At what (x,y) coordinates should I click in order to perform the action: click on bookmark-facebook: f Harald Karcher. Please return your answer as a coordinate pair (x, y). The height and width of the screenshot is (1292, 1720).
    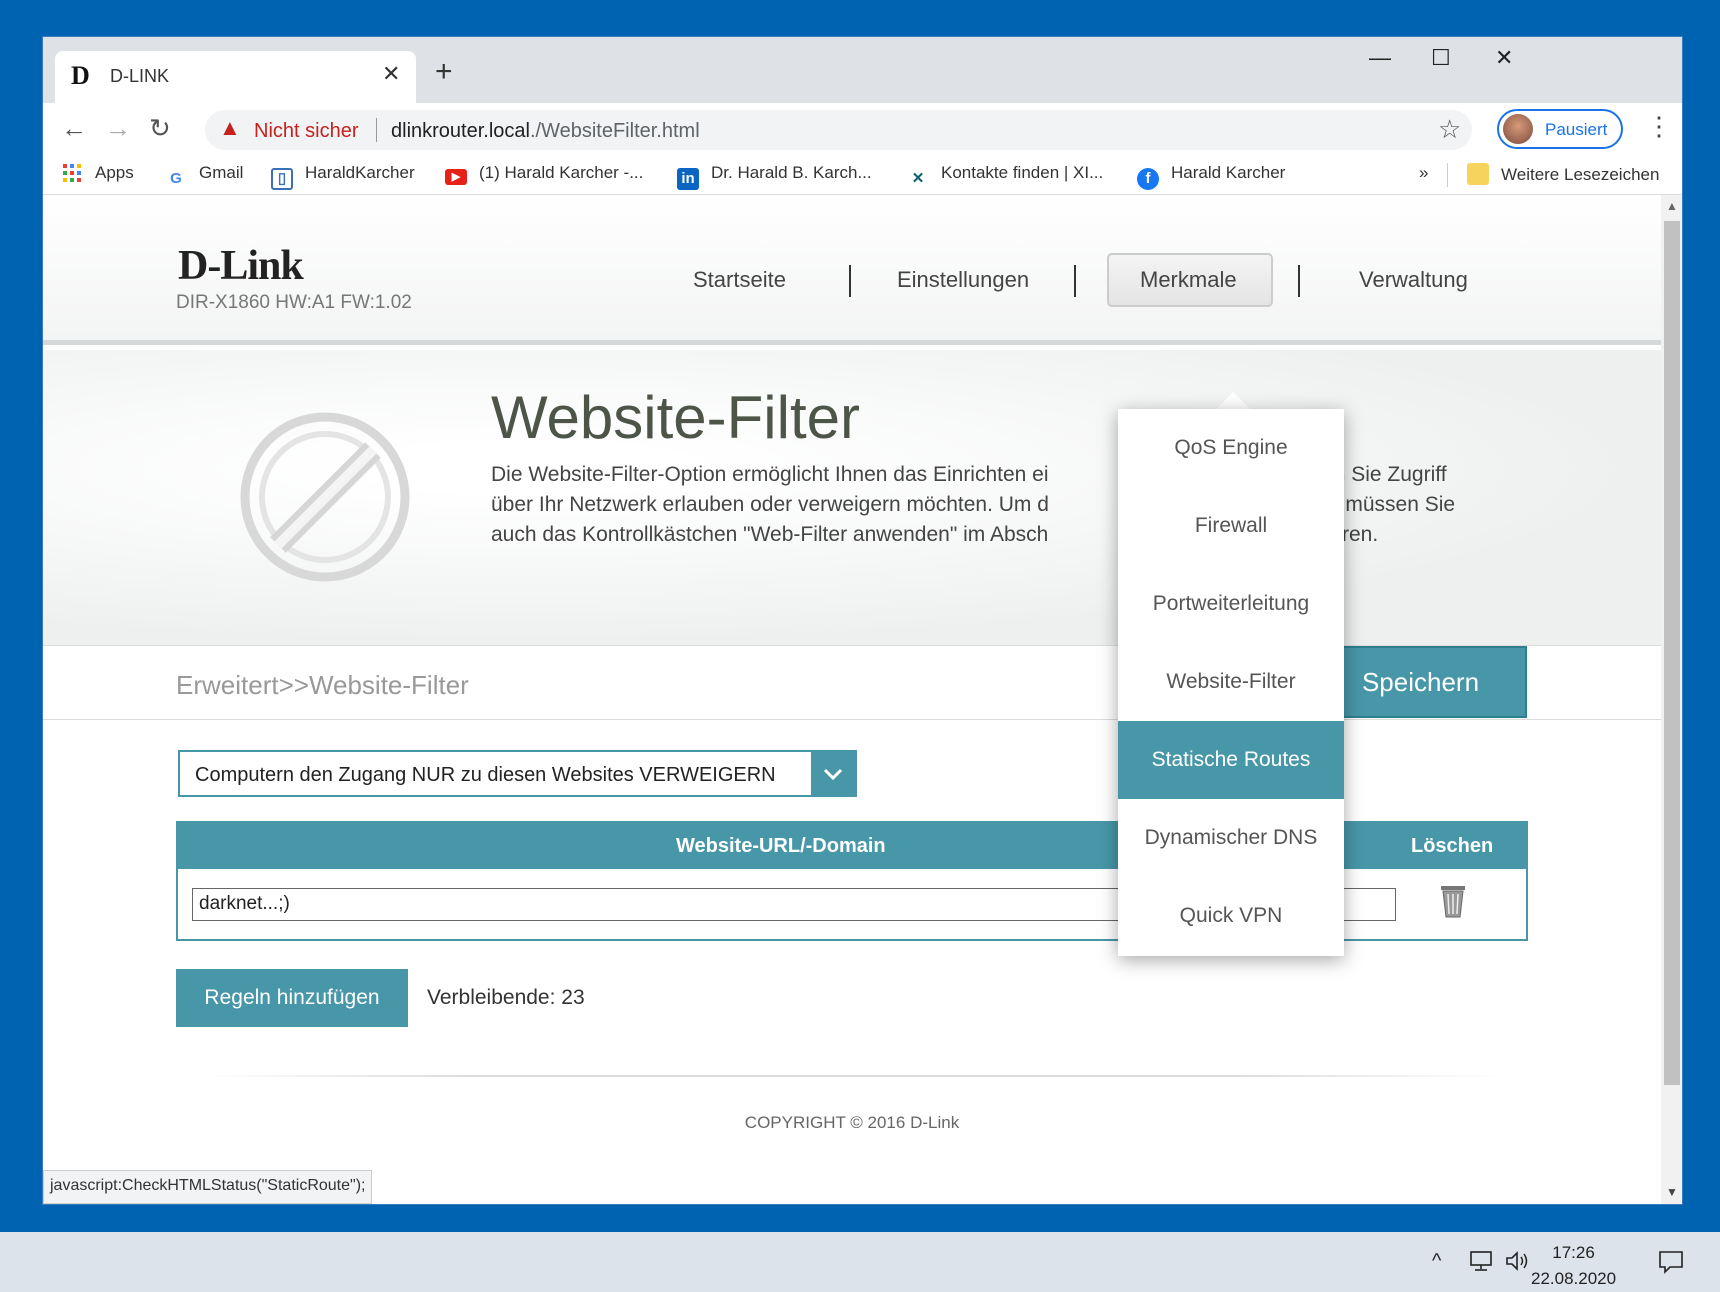
    Looking at the image, I should click on (1211, 176).